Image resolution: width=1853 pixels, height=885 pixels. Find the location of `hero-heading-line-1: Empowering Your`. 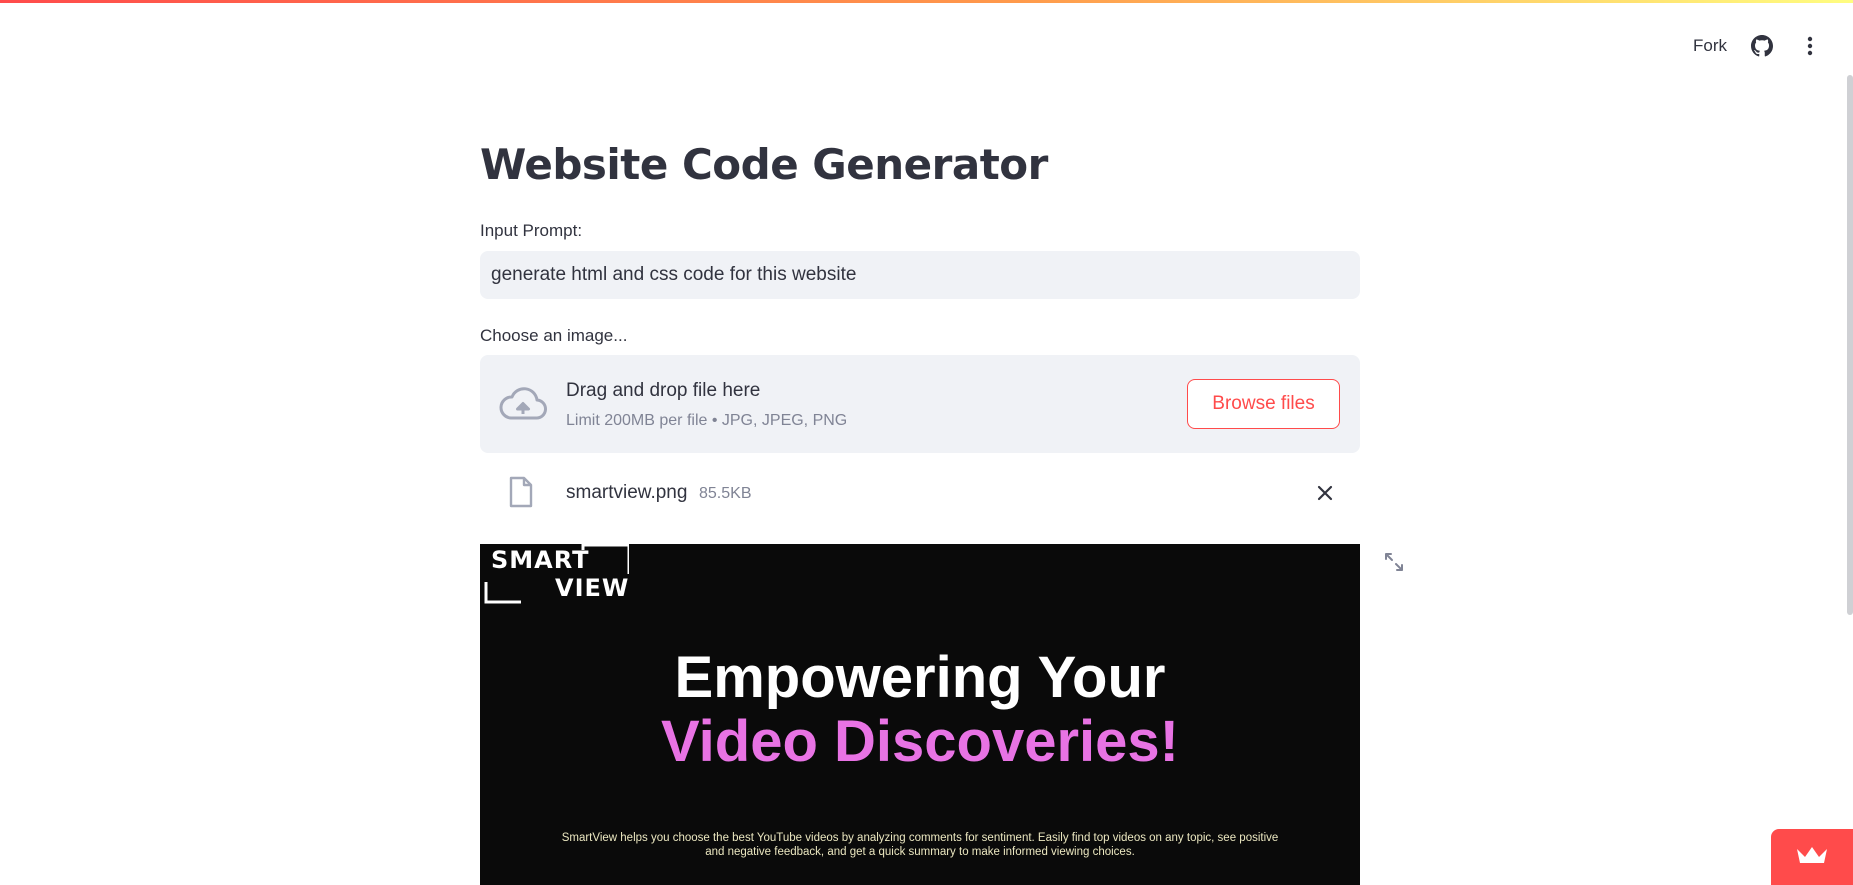

hero-heading-line-1: Empowering Your is located at coordinates (920, 677).